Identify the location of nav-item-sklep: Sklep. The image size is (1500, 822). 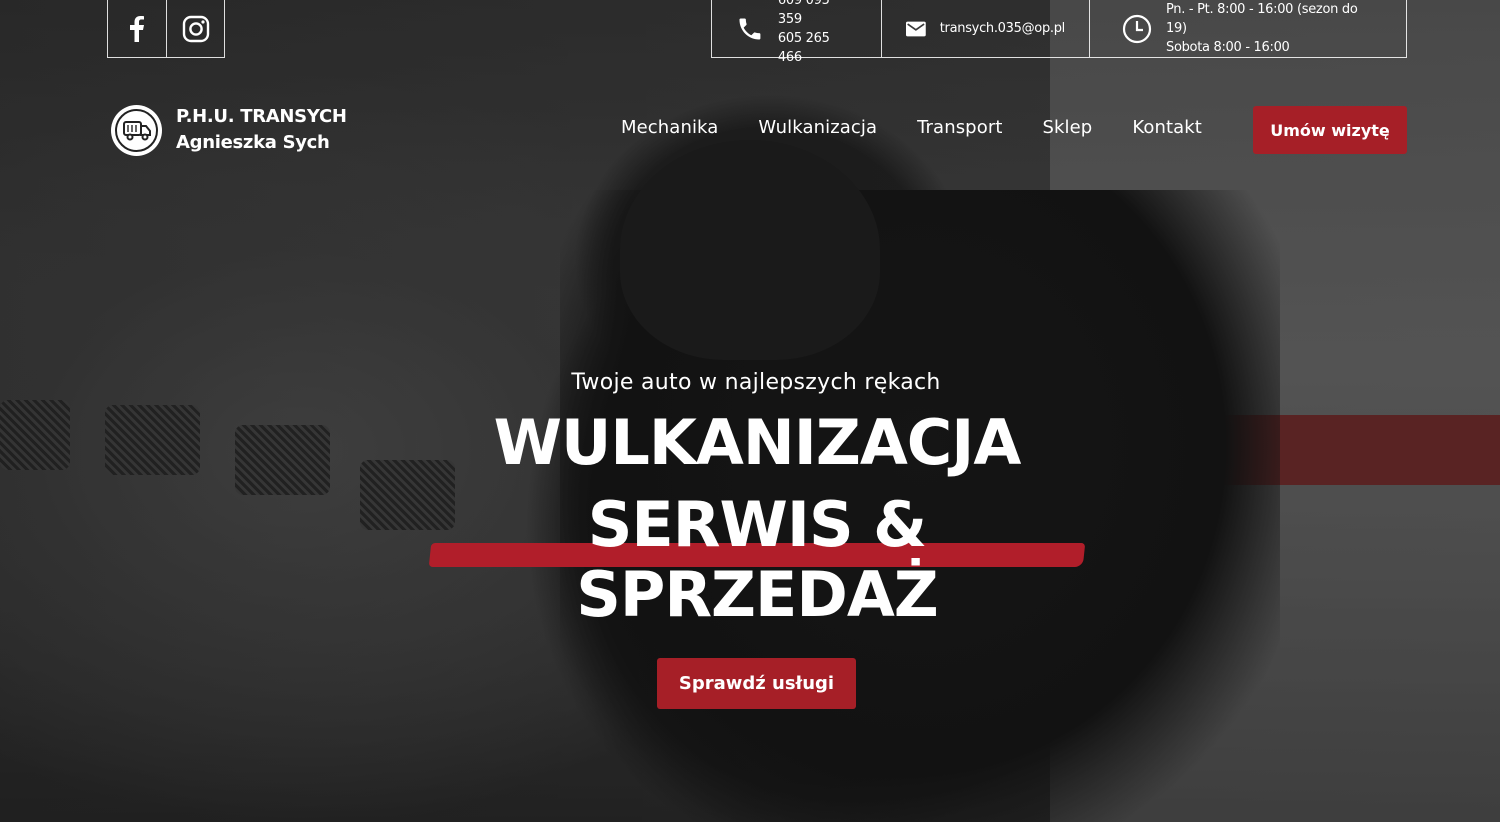
(1067, 127).